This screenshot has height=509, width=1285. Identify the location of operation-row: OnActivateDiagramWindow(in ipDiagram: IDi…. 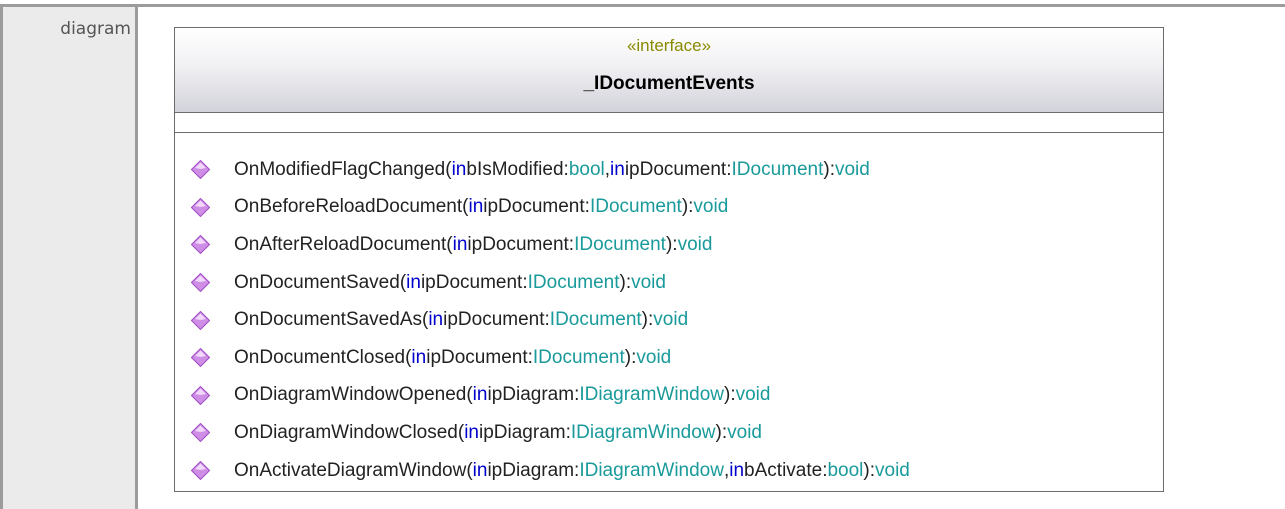
(550, 471).